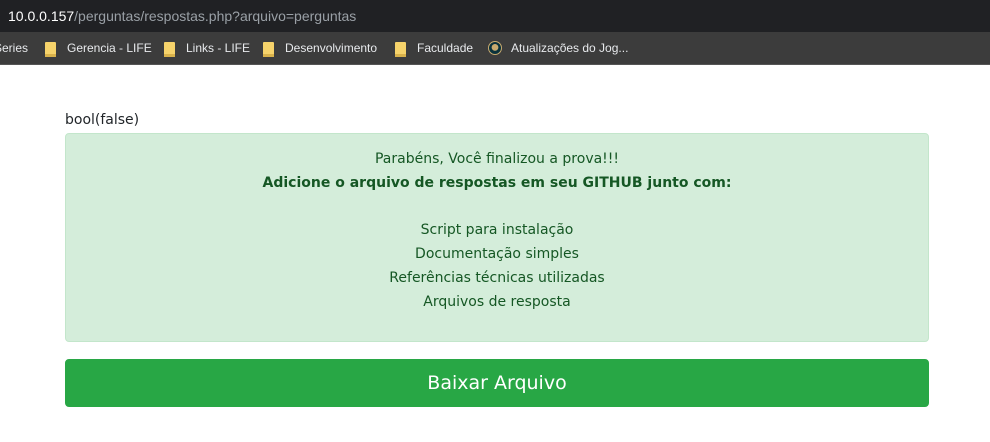 The width and height of the screenshot is (990, 442). What do you see at coordinates (497, 159) in the screenshot?
I see `alert-congrats-text: Parabéns, Você finalizou a prova!!!` at bounding box center [497, 159].